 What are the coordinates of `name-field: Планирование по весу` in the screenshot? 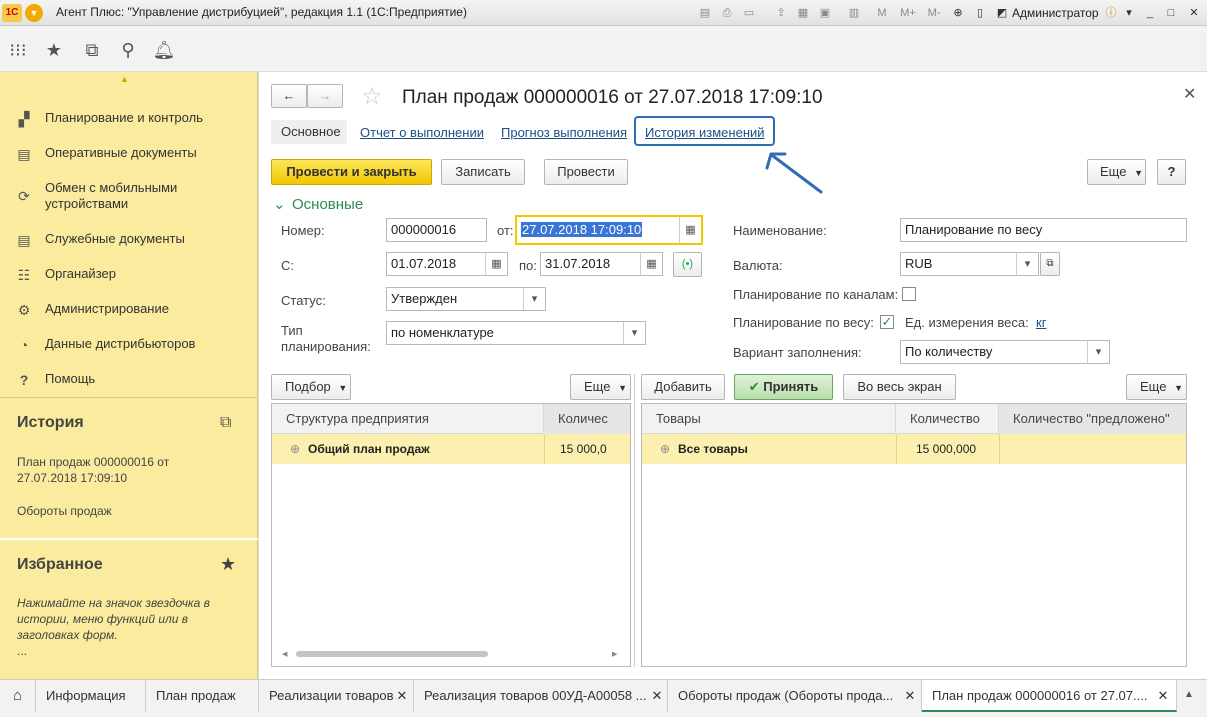 It's located at (1043, 230).